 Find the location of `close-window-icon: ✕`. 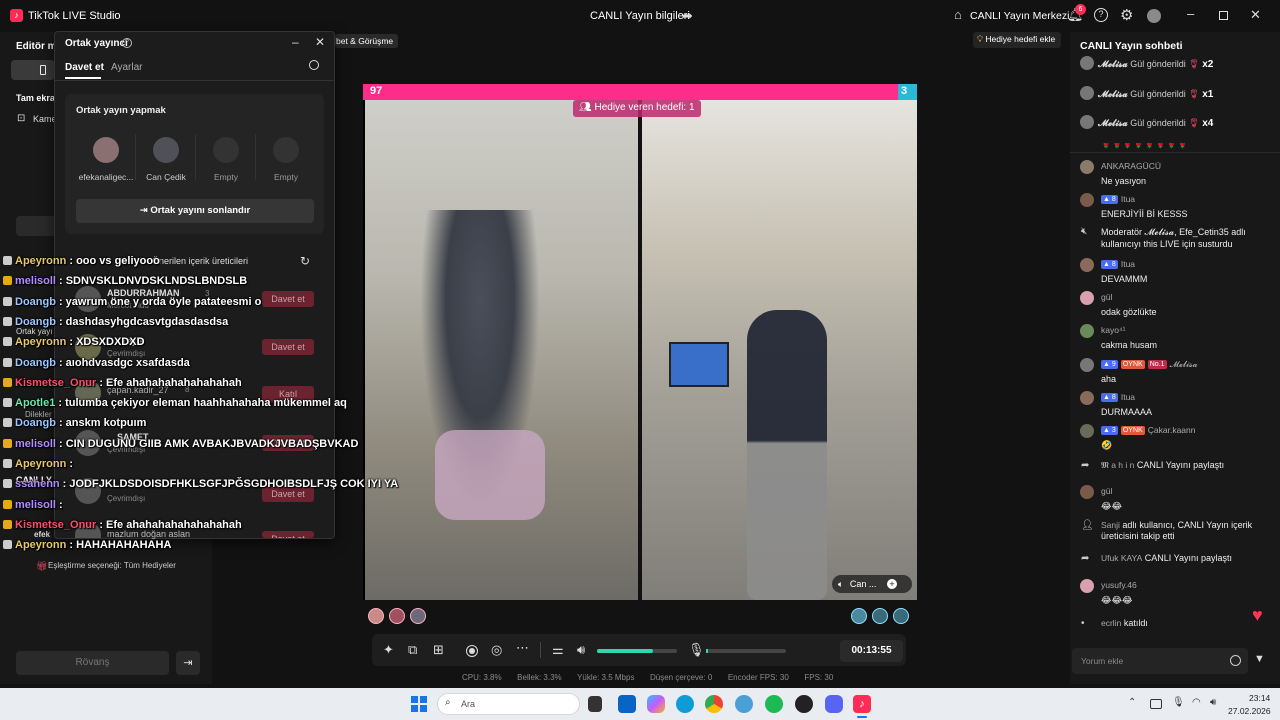

close-window-icon: ✕ is located at coordinates (1255, 15).